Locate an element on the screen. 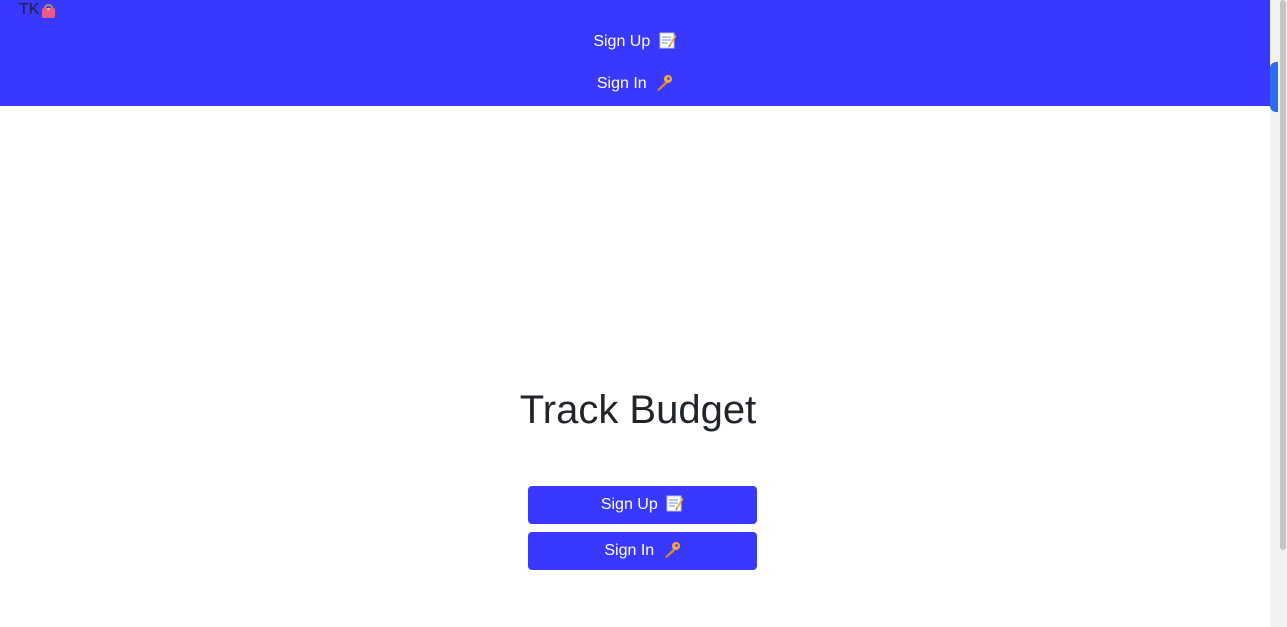  nav-sign-up-link: Sign Up is located at coordinates (635, 42).